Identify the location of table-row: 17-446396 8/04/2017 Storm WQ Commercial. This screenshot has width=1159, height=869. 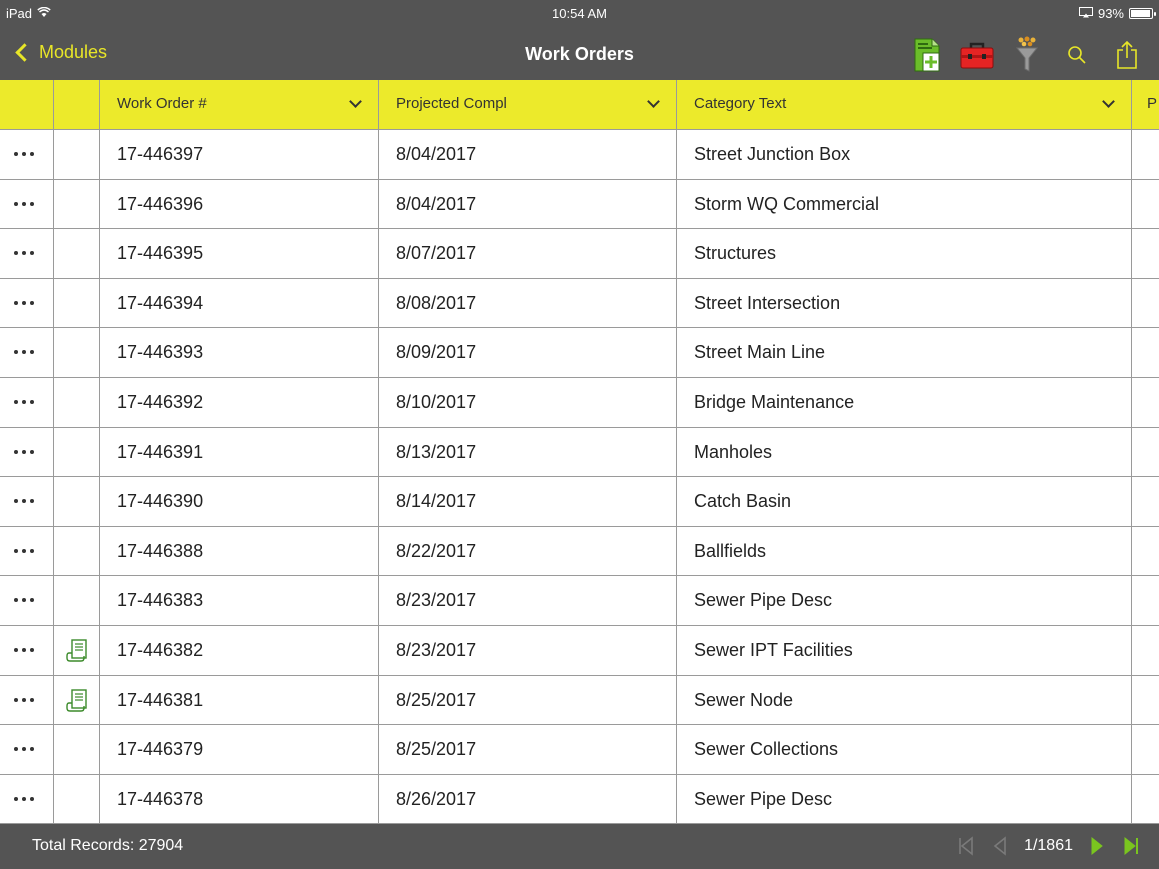
(579, 204).